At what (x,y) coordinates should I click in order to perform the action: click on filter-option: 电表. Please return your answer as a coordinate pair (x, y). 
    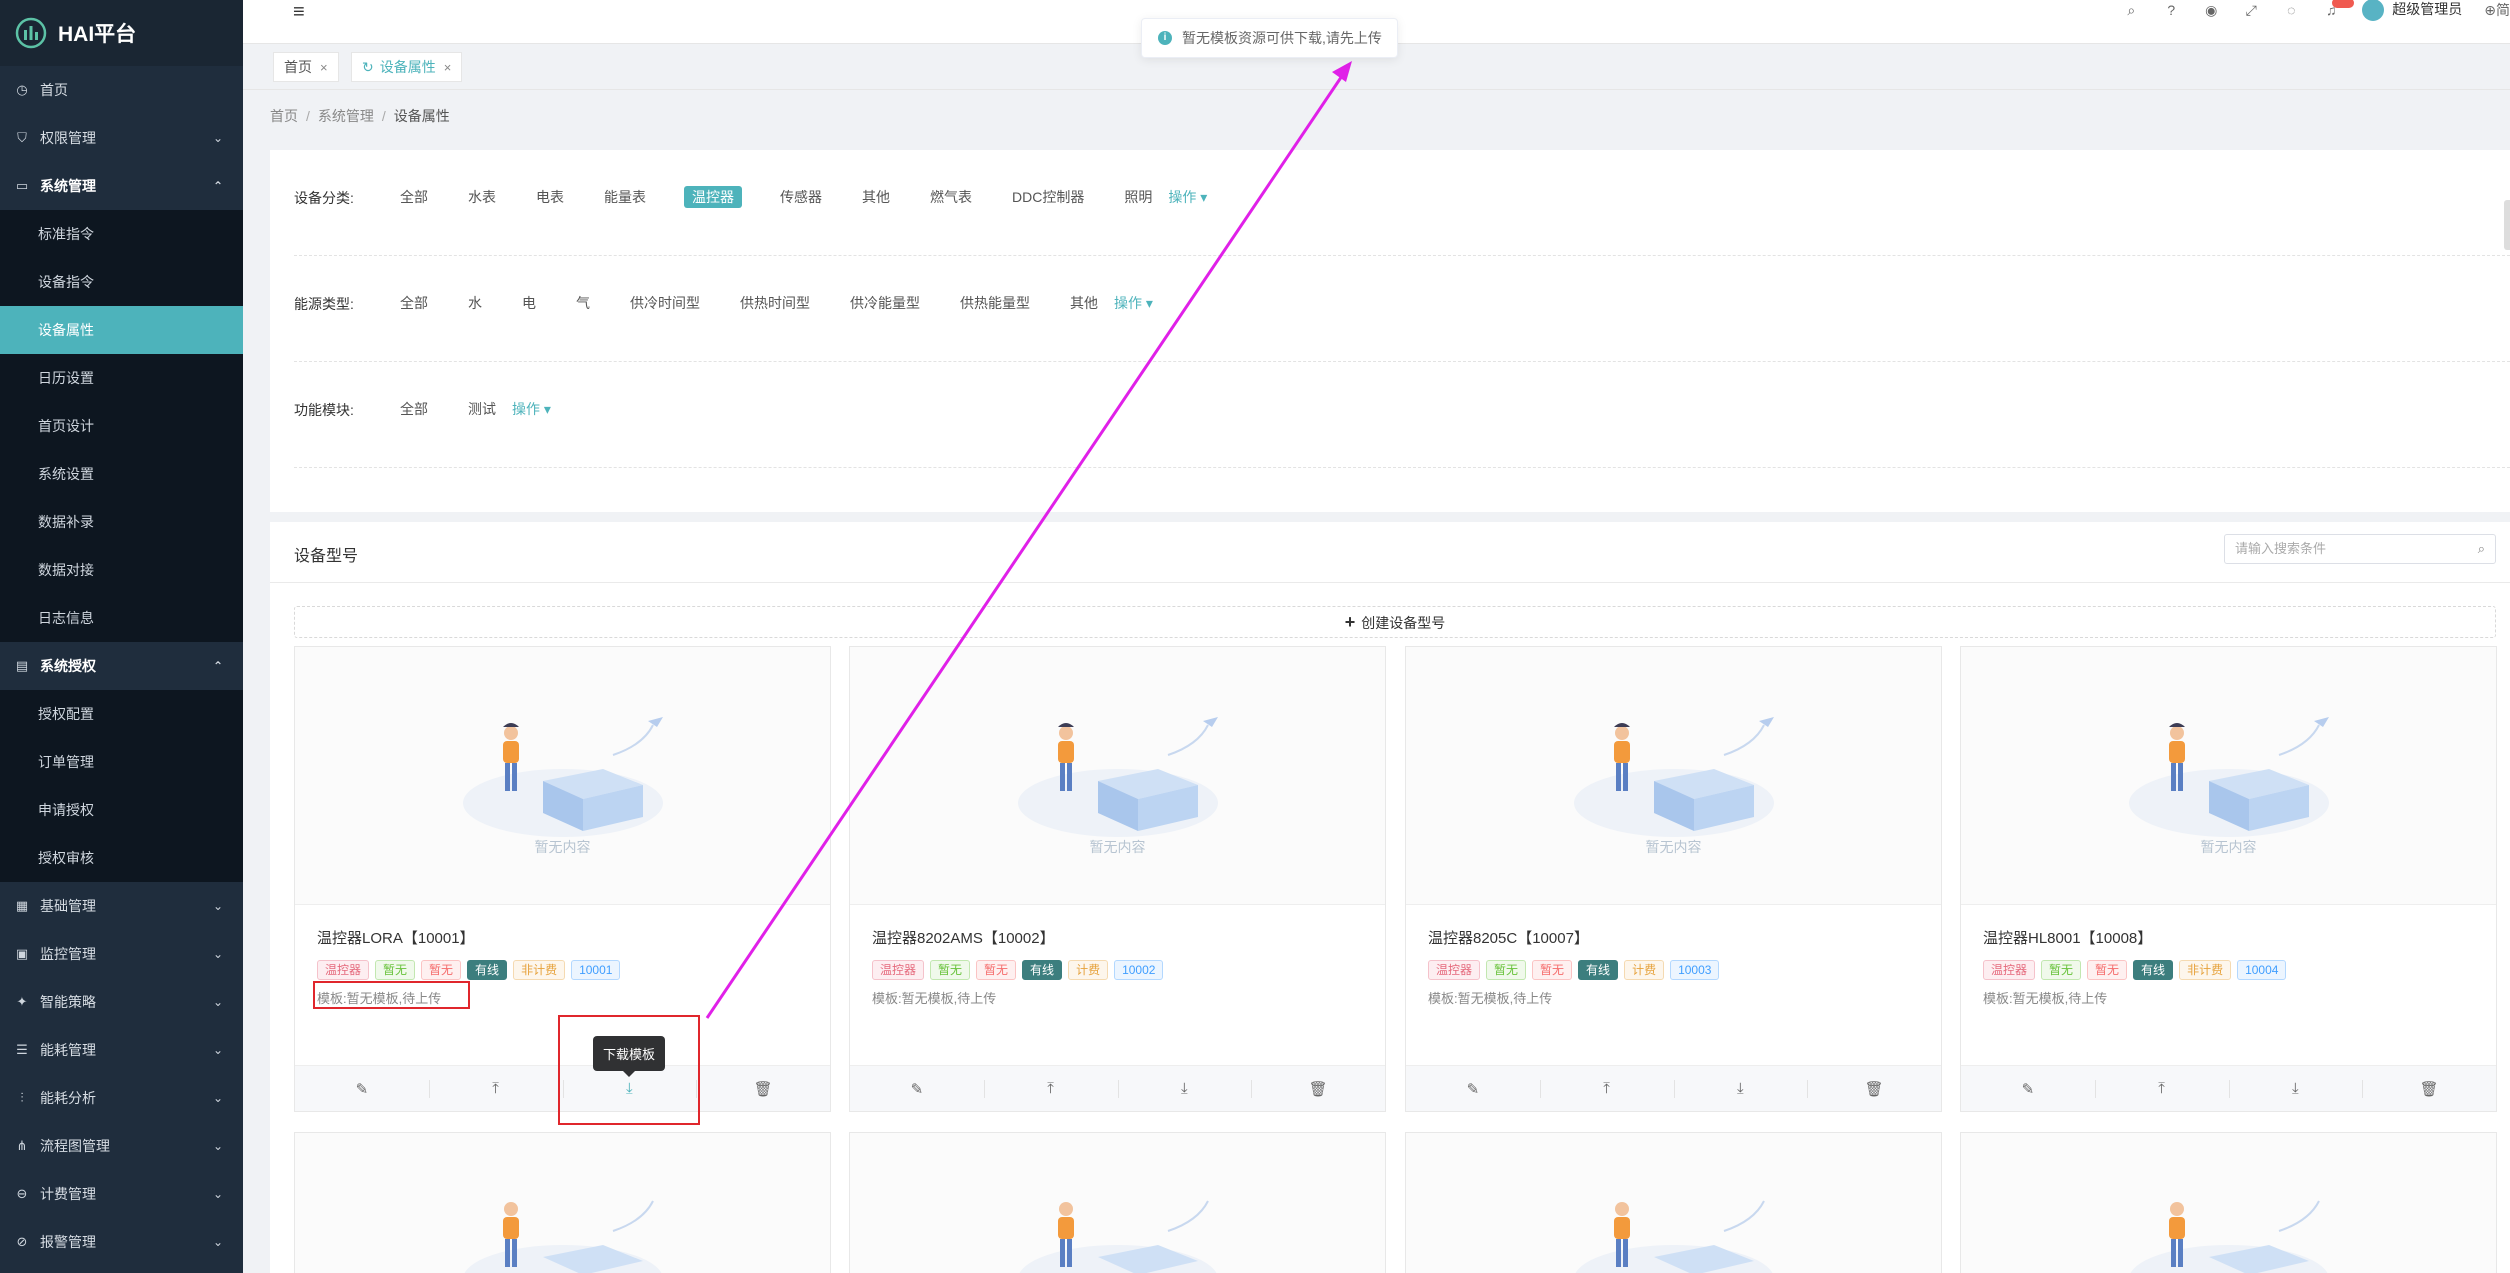
    Looking at the image, I should click on (550, 197).